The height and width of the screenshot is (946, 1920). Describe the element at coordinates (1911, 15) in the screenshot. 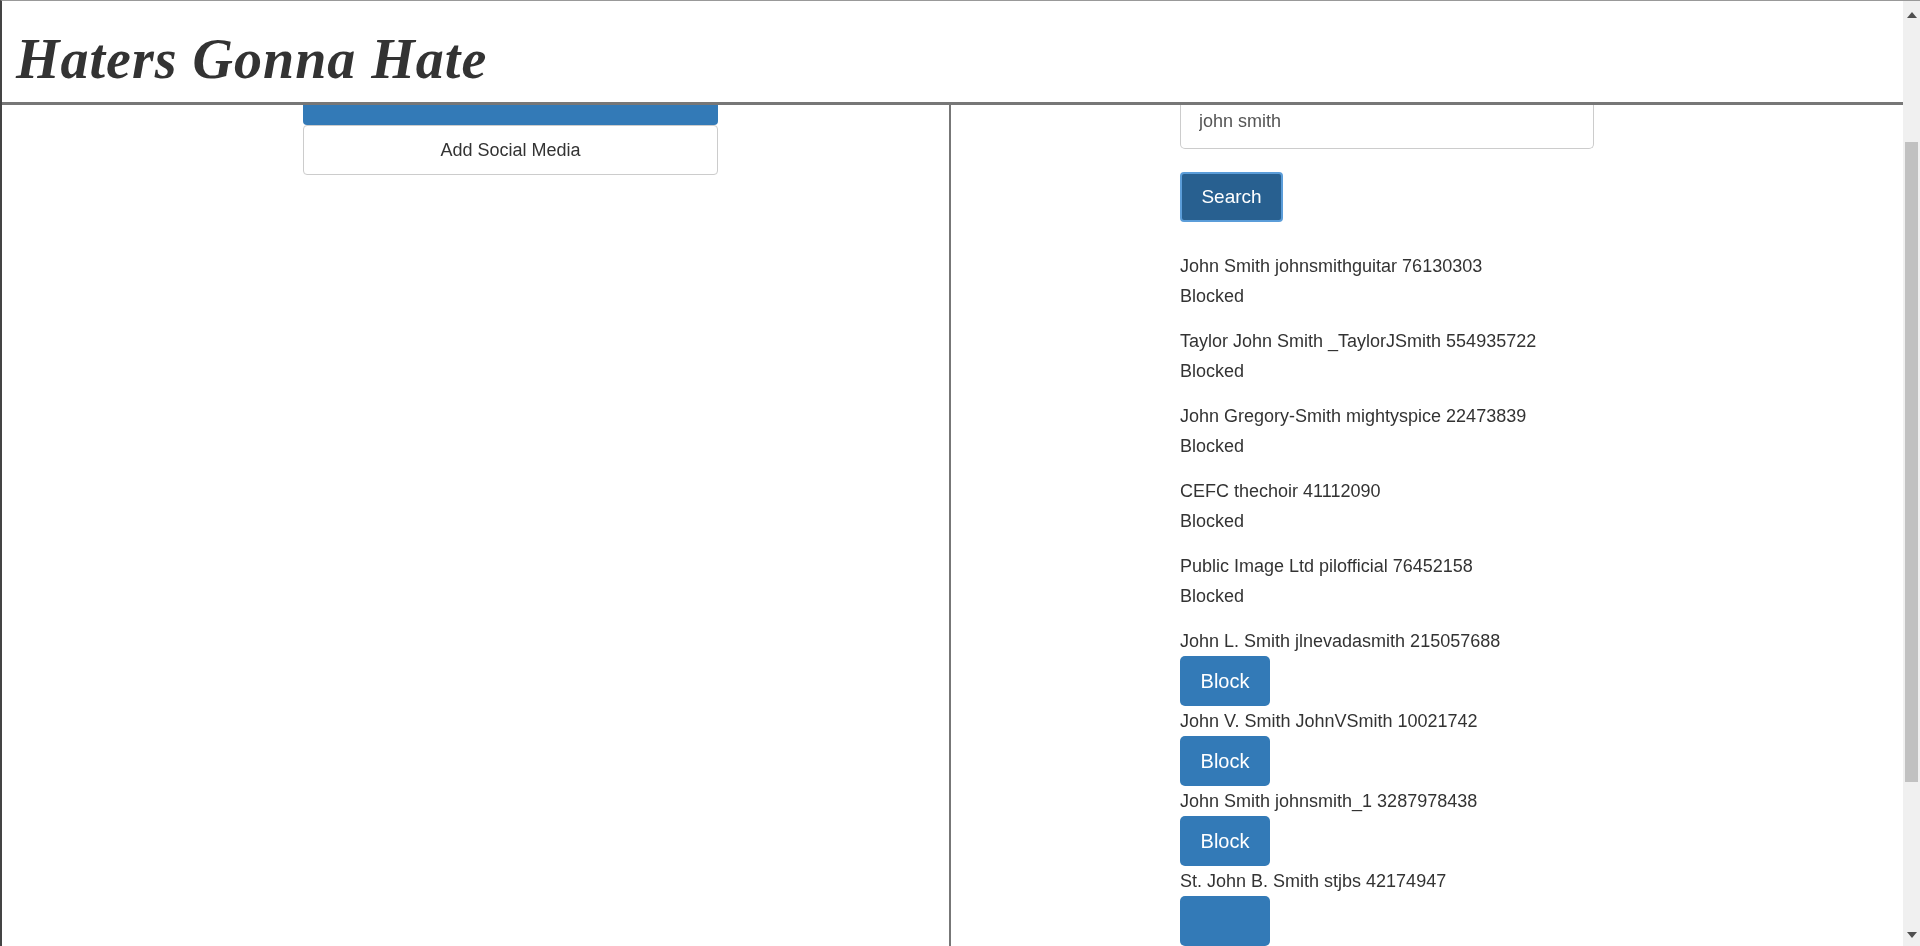

I see `scroll-up-icon` at that location.